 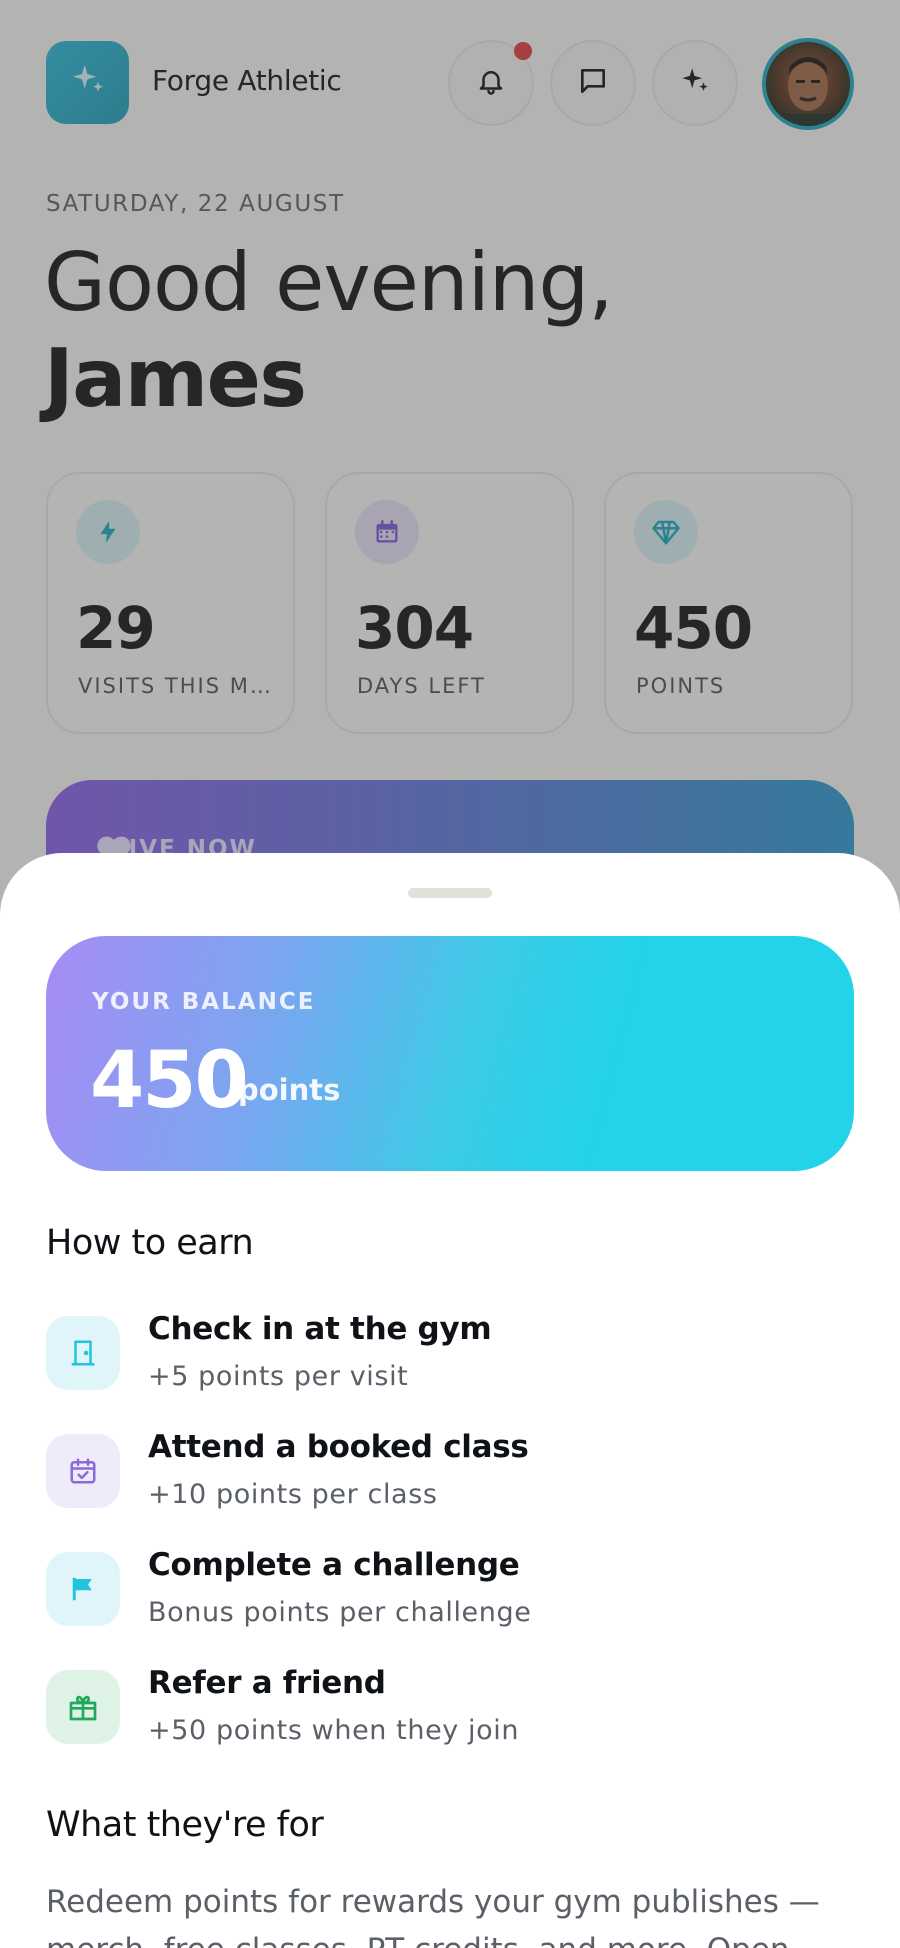 What do you see at coordinates (204, 1002) in the screenshot?
I see `balance-label: YOUR BALANCE` at bounding box center [204, 1002].